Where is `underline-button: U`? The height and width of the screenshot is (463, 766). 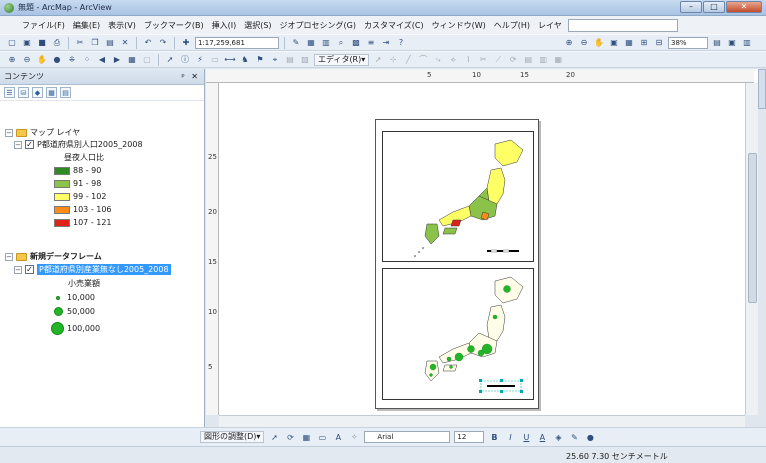
underline-button: U is located at coordinates (526, 437).